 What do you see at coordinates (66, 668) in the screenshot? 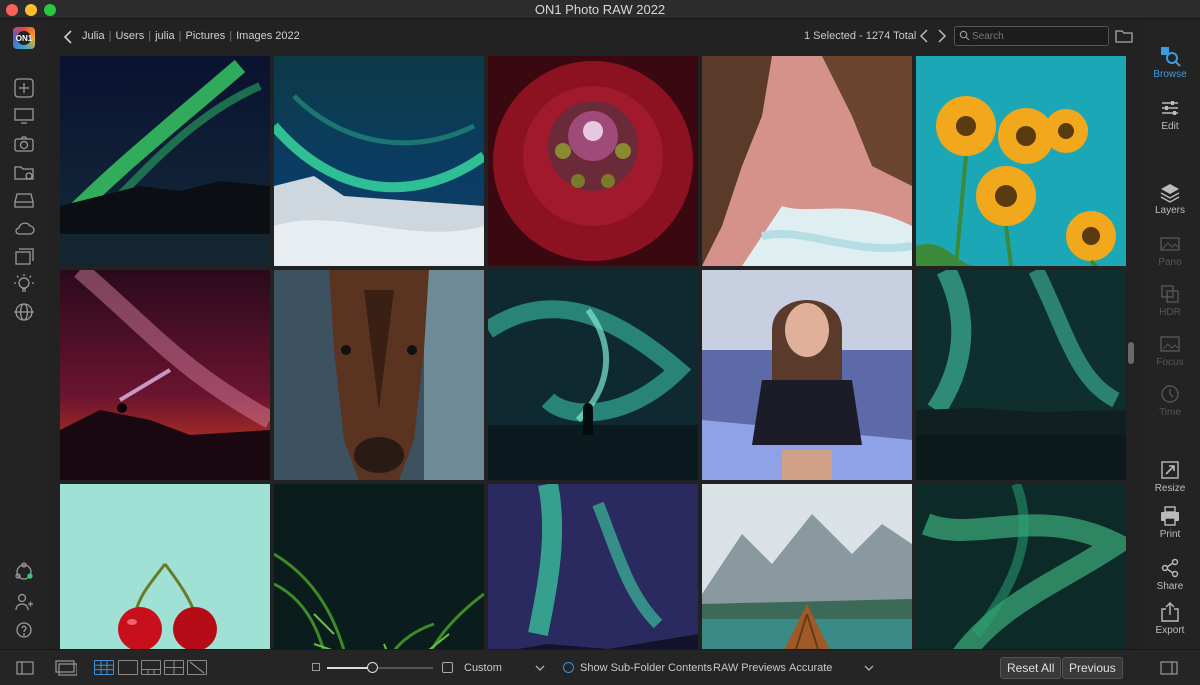
I see `compare-view-icon` at bounding box center [66, 668].